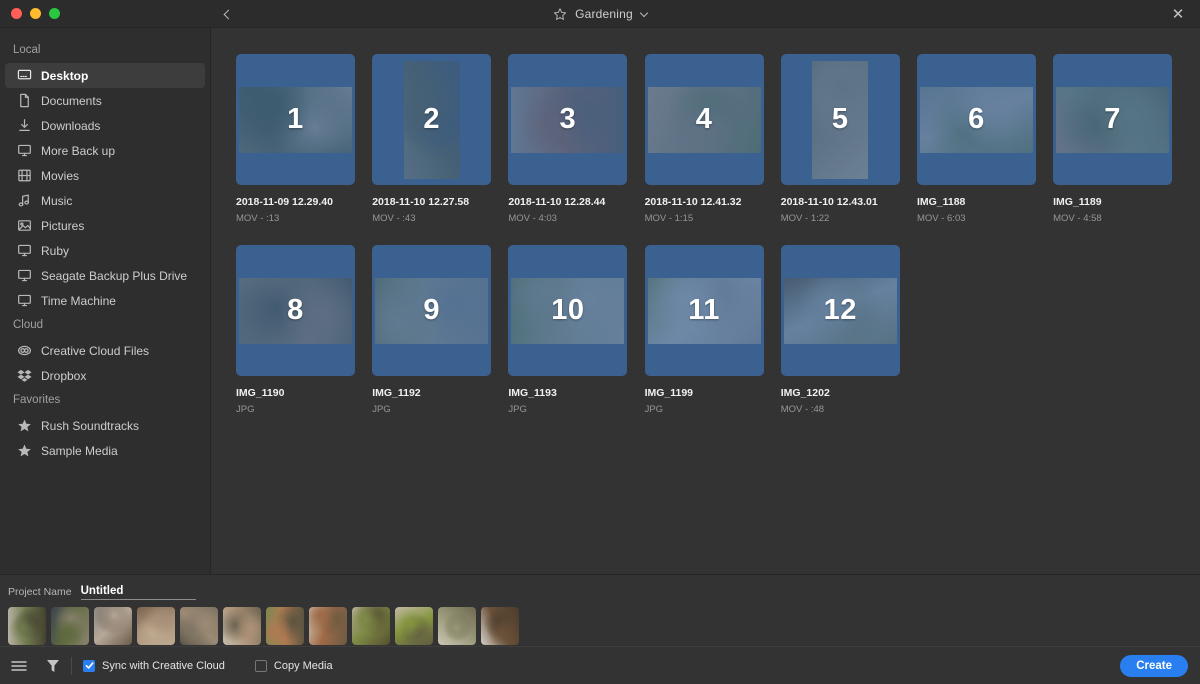 The width and height of the screenshot is (1200, 684). I want to click on sidebar-item-ruby: Ruby, so click(105, 250).